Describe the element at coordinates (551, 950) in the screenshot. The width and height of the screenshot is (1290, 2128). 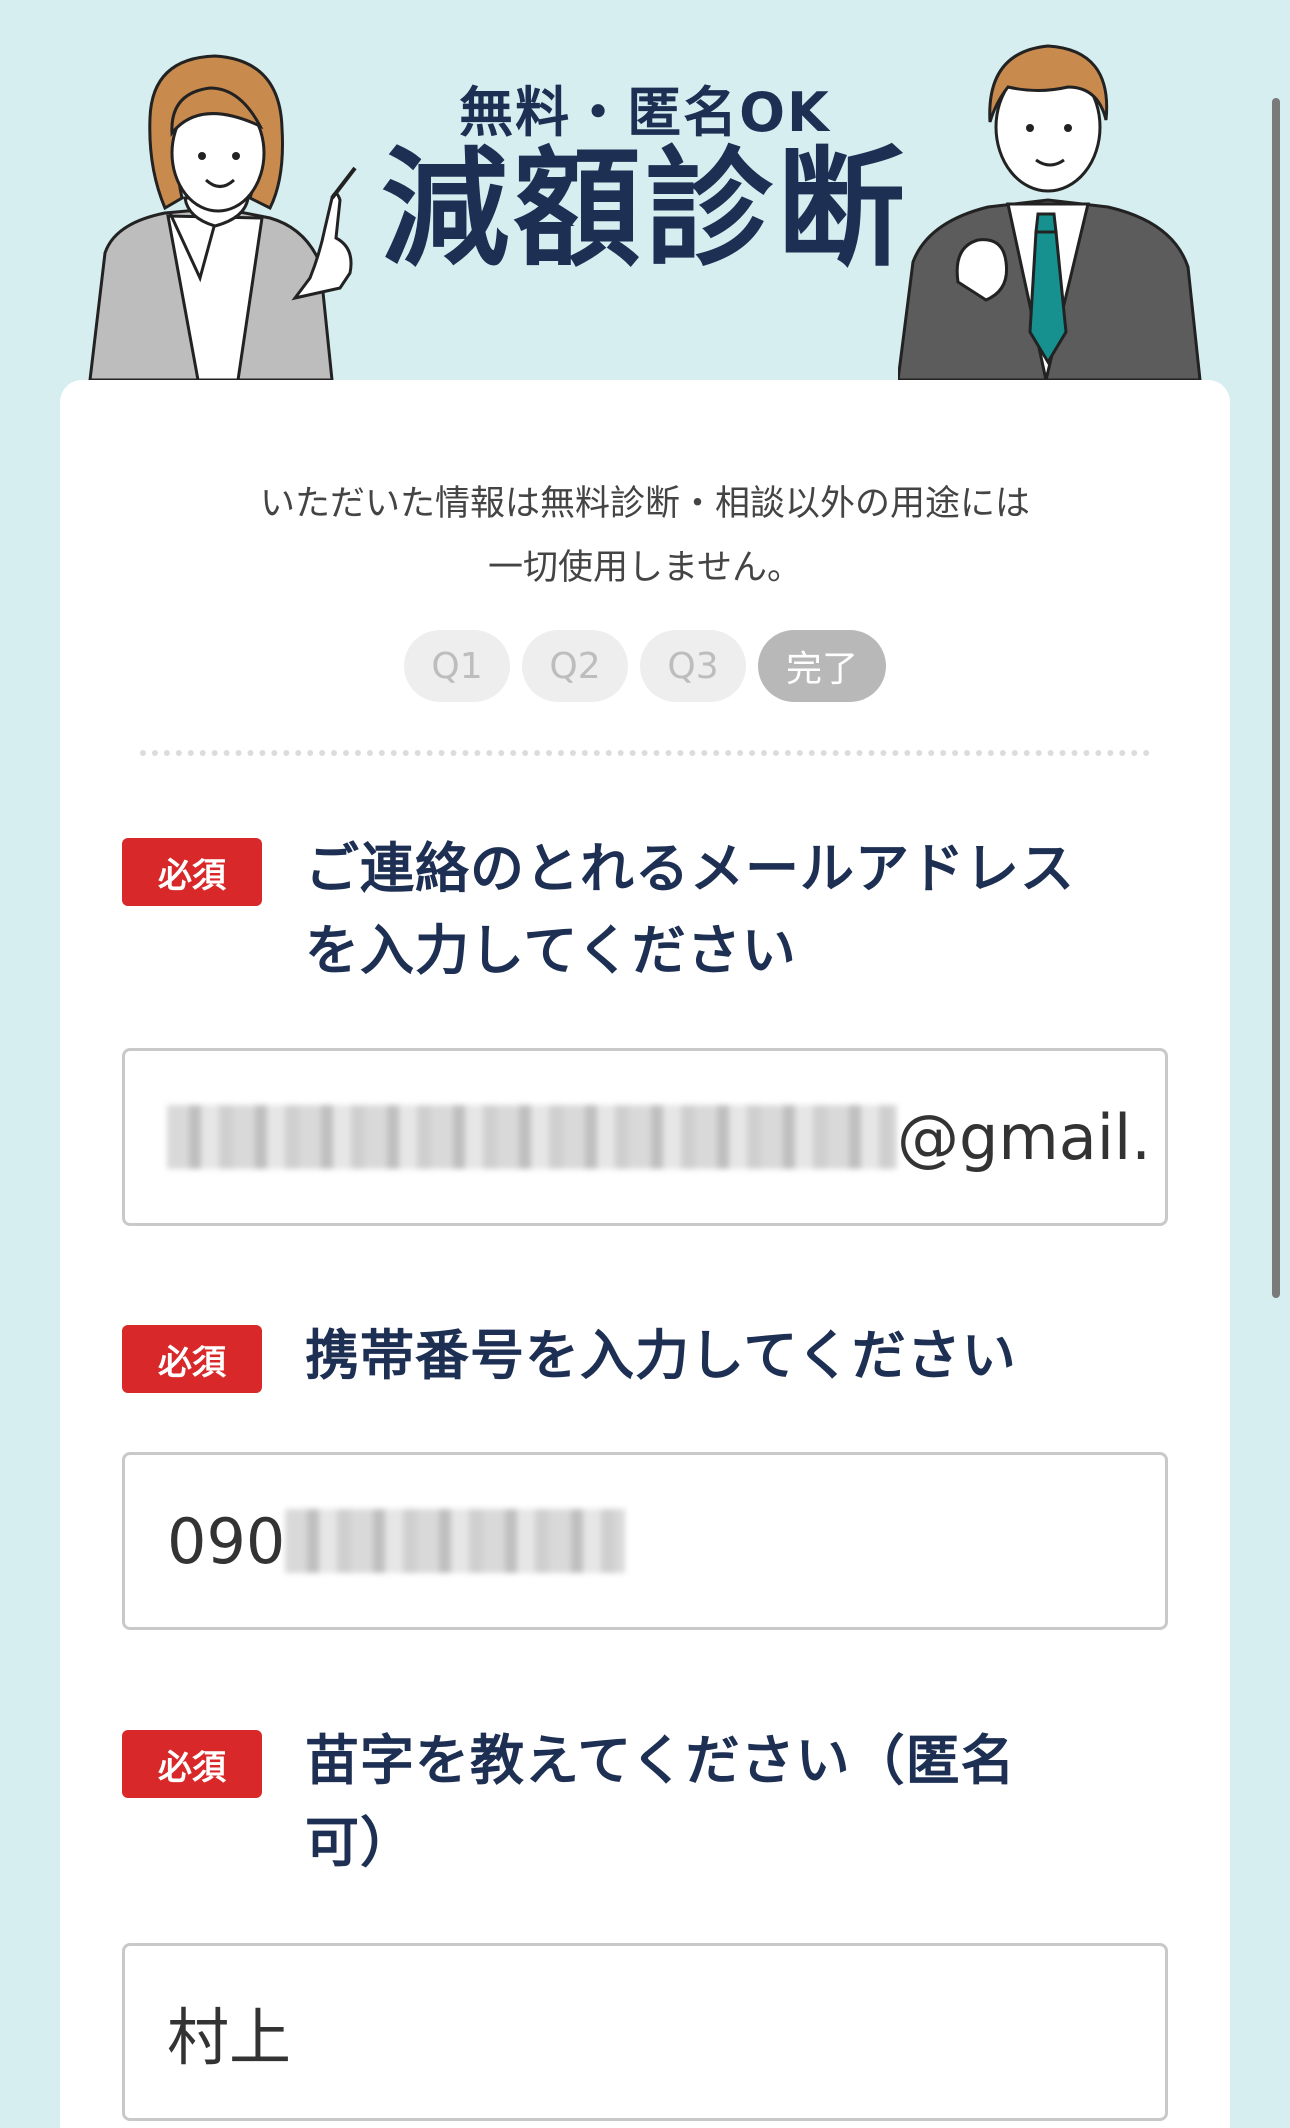
I see `question-label-line: を入力してください` at that location.